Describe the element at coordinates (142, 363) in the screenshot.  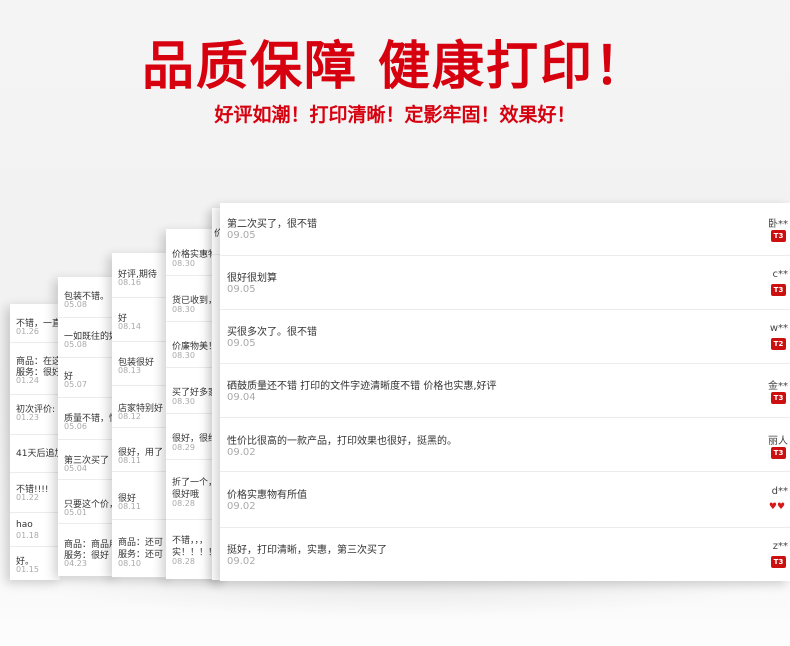
I see `review-row: 包装很好 08.13` at that location.